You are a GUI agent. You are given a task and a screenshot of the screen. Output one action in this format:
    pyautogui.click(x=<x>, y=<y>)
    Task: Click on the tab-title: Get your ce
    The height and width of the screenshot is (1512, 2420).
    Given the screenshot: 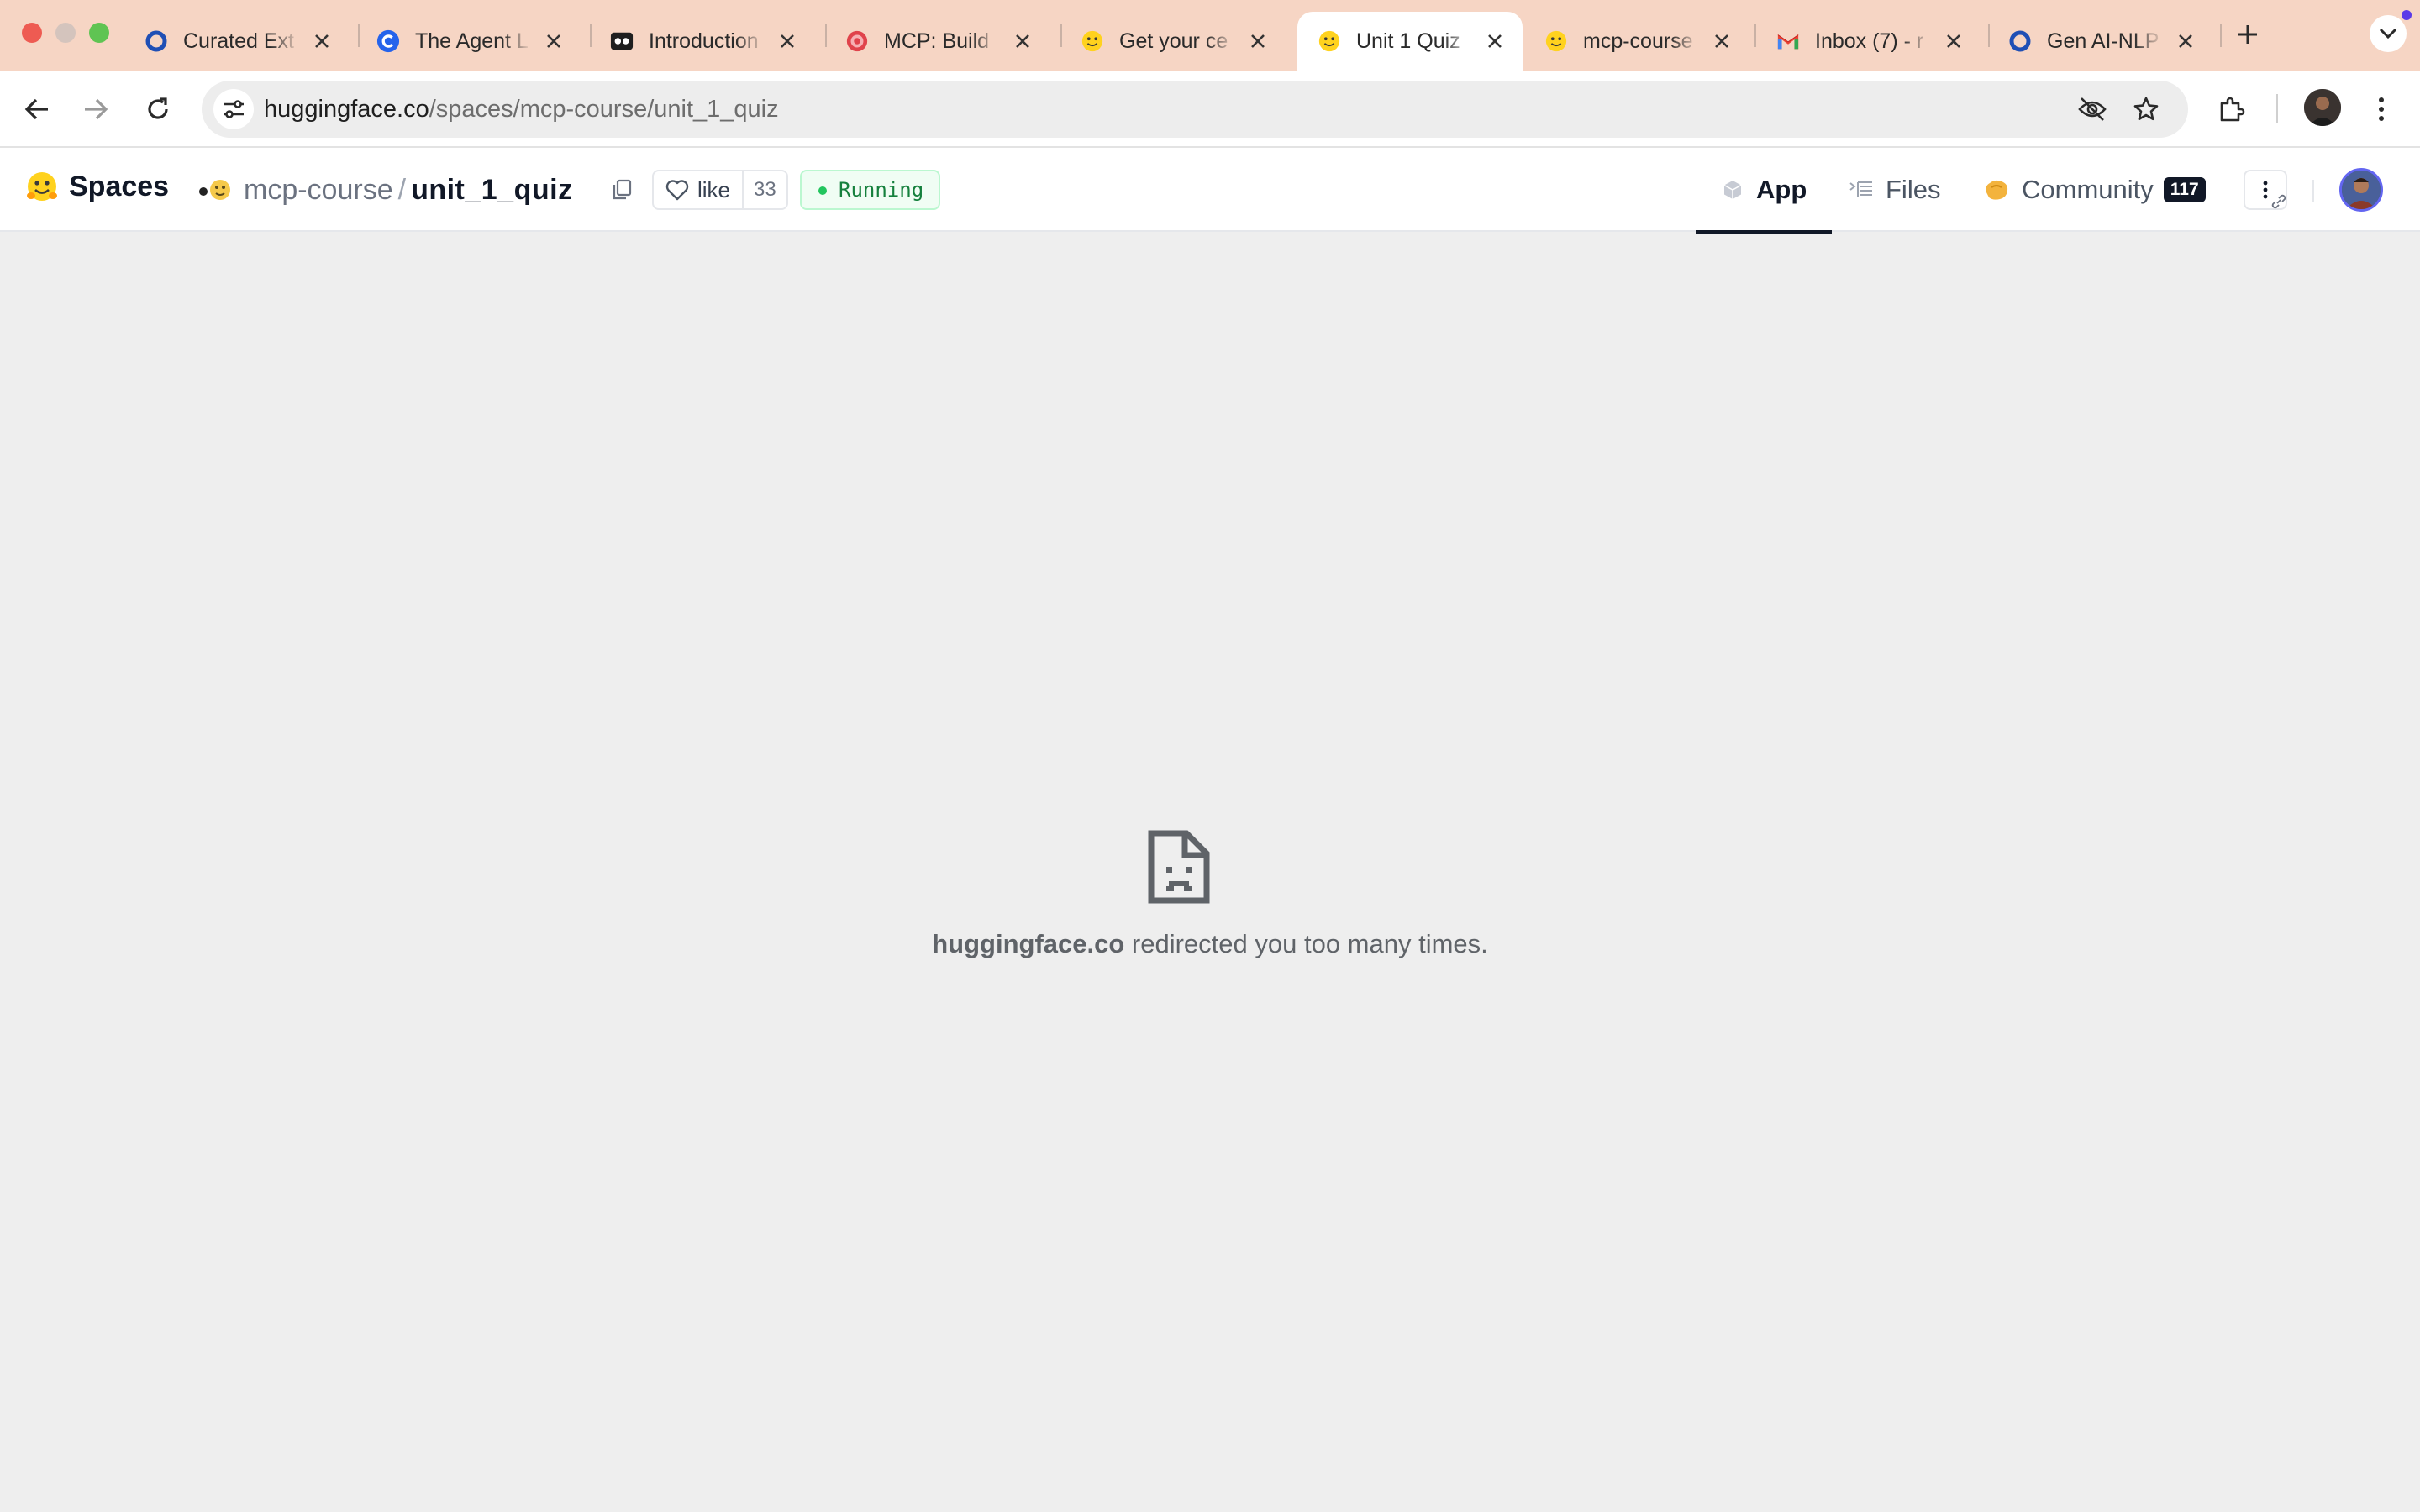 What is the action you would take?
    pyautogui.click(x=1173, y=41)
    